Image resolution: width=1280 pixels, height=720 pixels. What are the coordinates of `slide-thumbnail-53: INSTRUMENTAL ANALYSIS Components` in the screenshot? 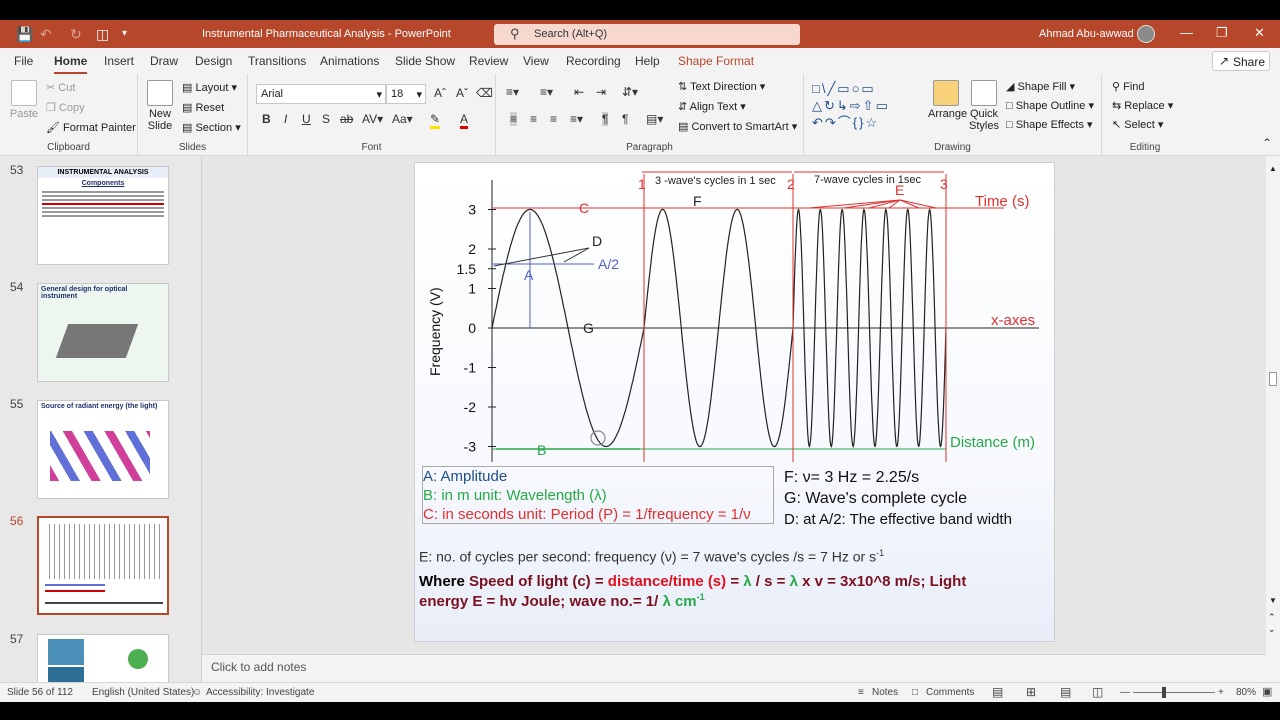 It's located at (103, 215).